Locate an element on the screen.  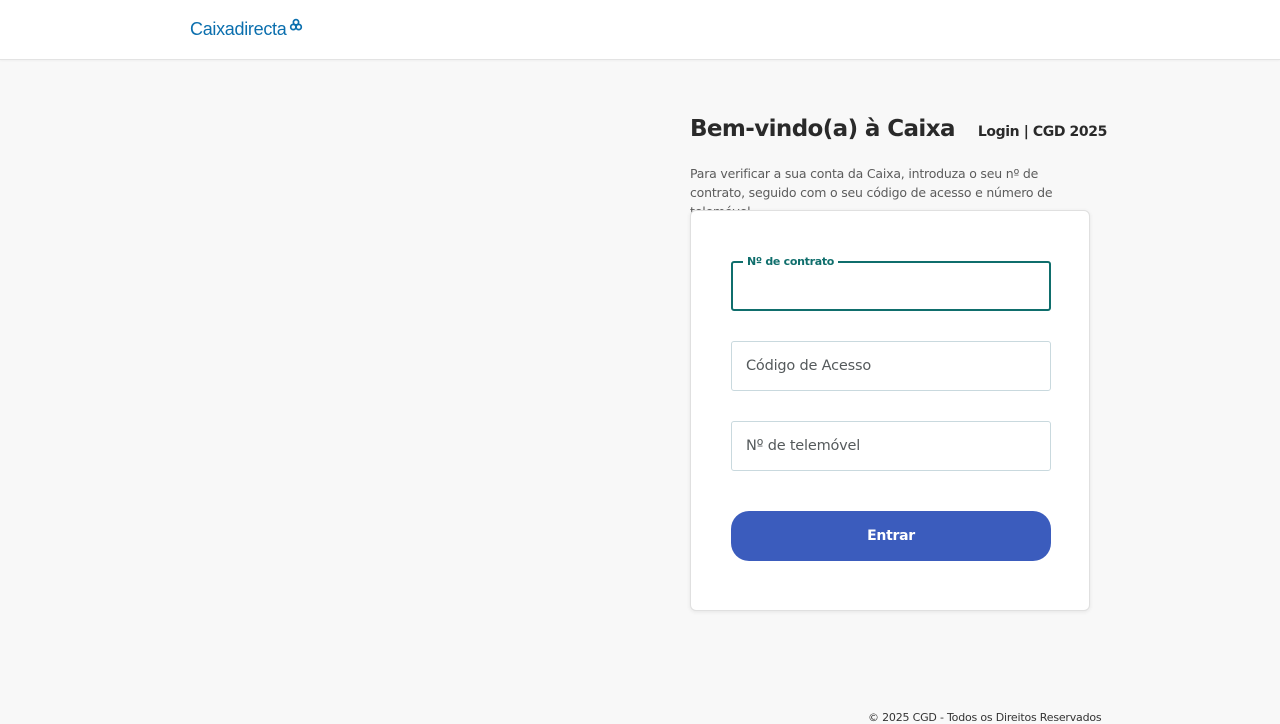
login-submit-button: Entrar is located at coordinates (891, 536).